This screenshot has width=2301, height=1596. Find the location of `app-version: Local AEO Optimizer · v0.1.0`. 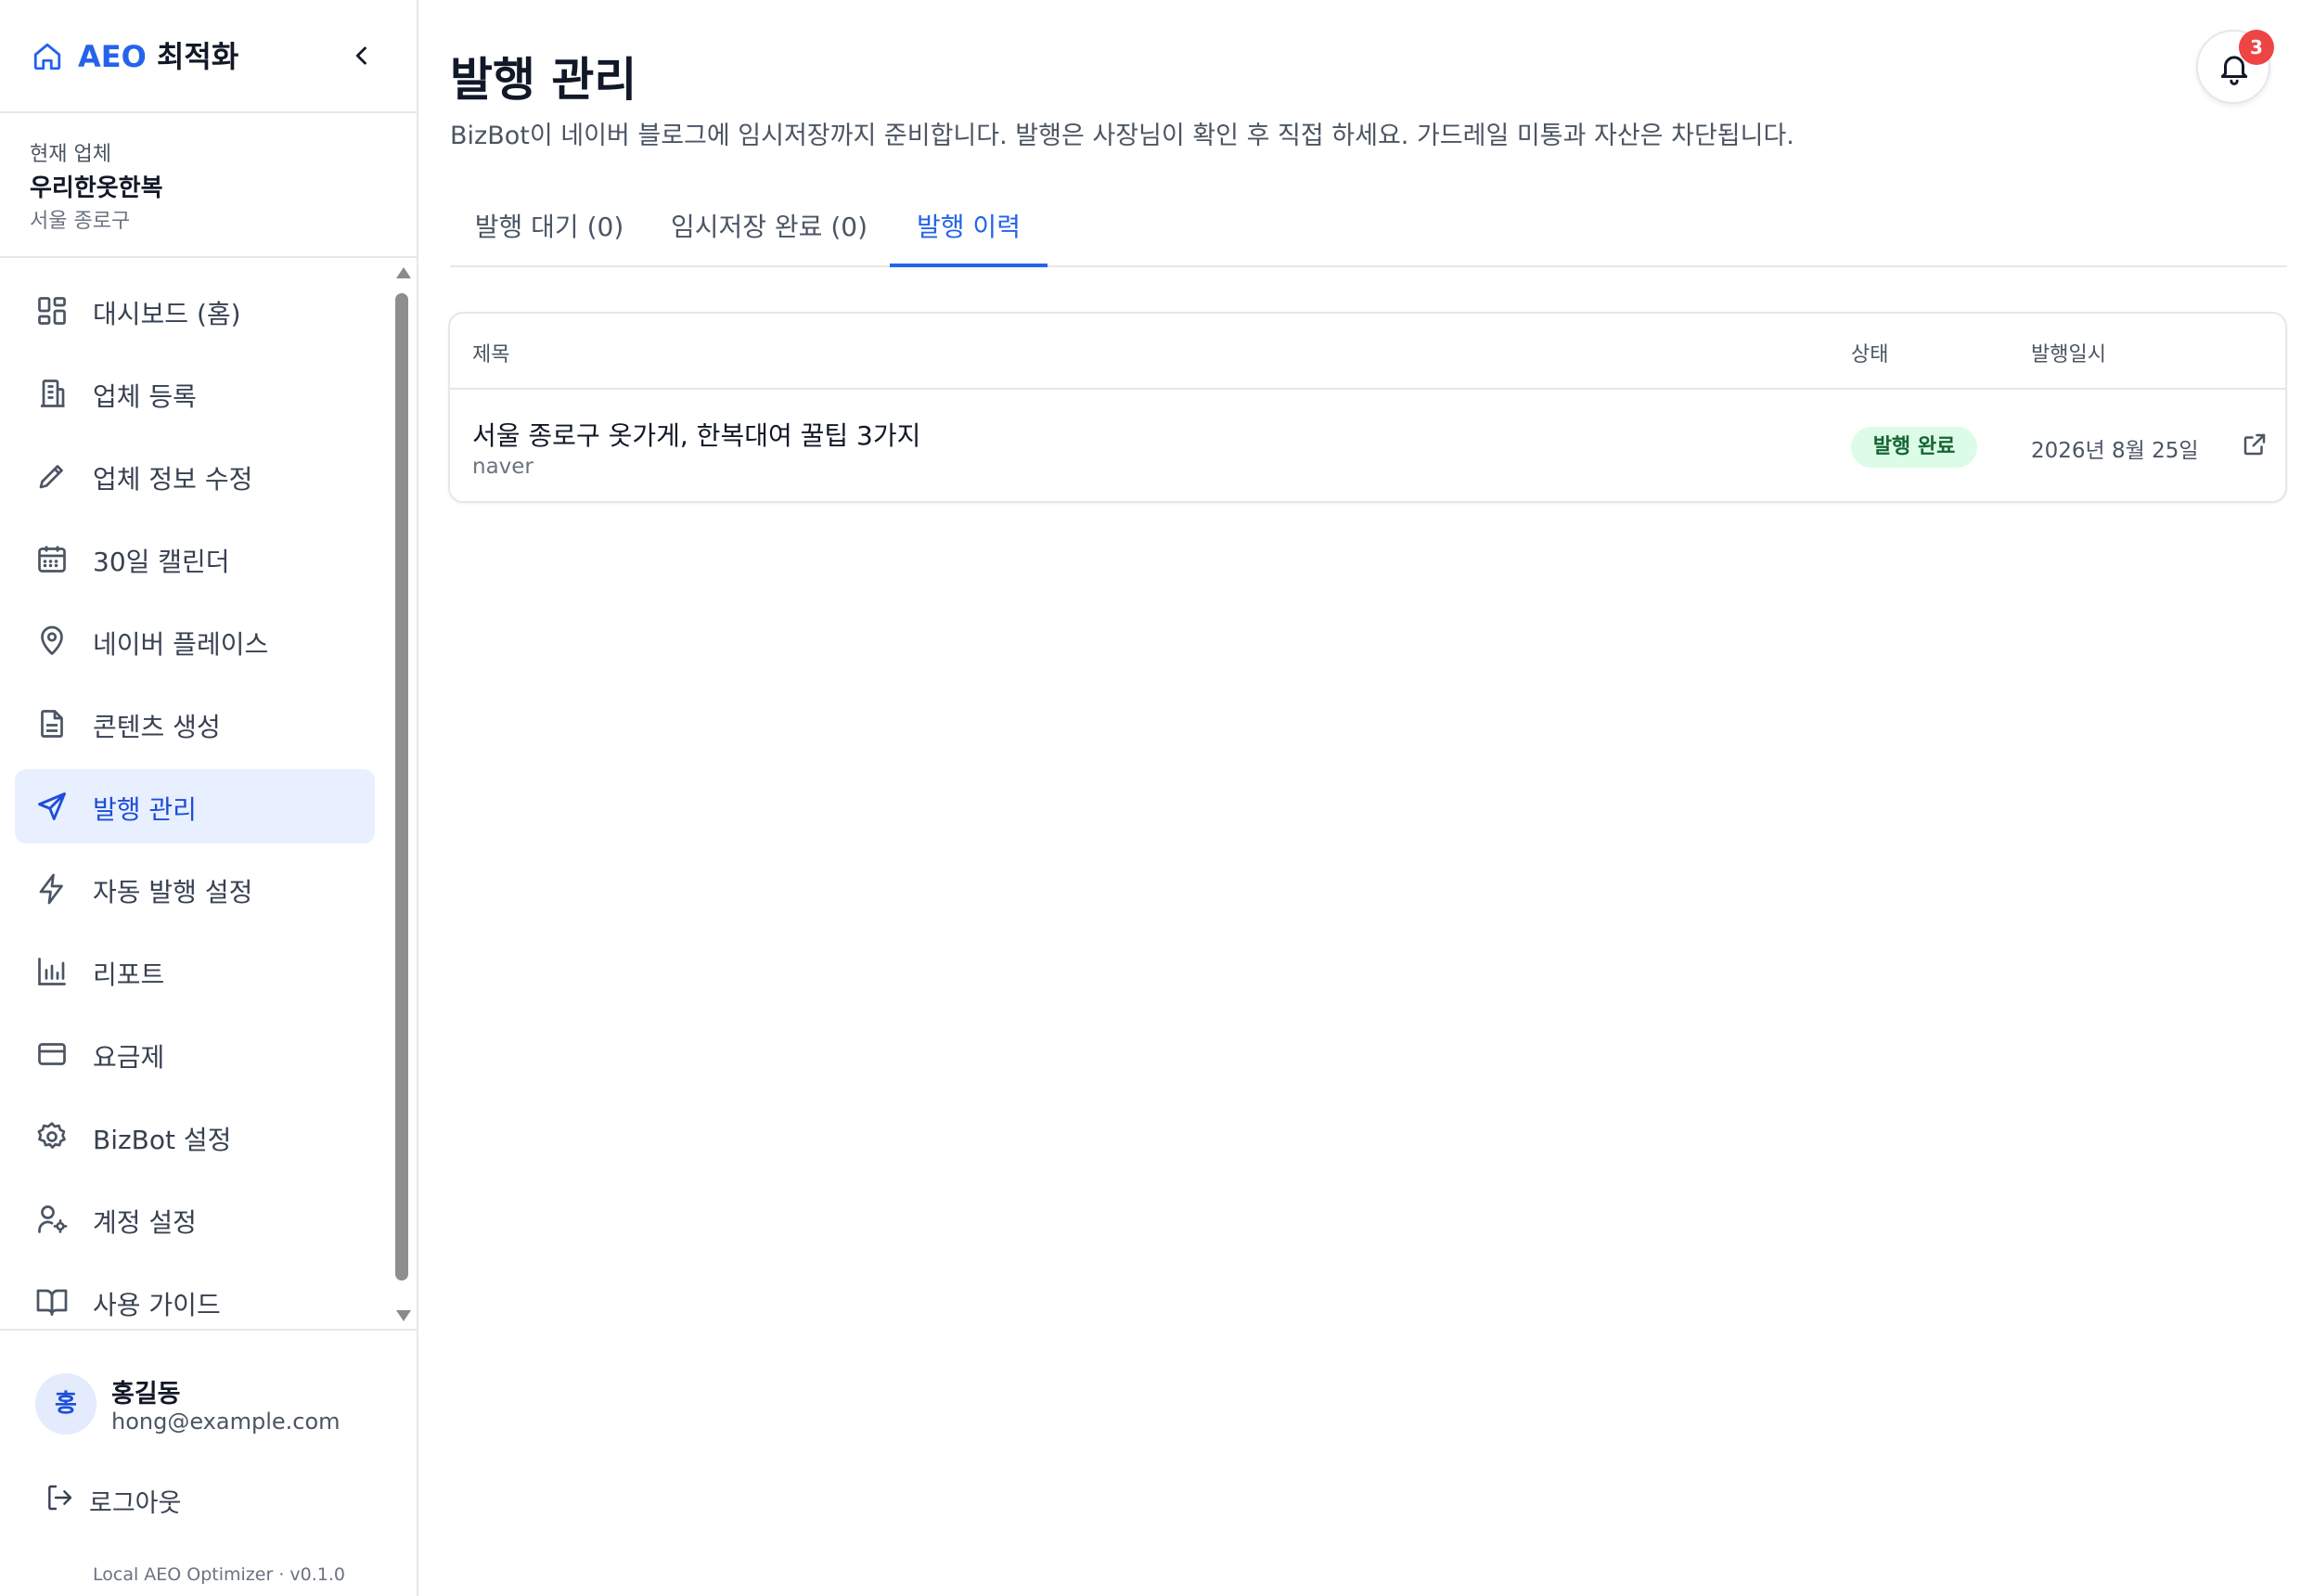

app-version: Local AEO Optimizer · v0.1.0 is located at coordinates (219, 1574).